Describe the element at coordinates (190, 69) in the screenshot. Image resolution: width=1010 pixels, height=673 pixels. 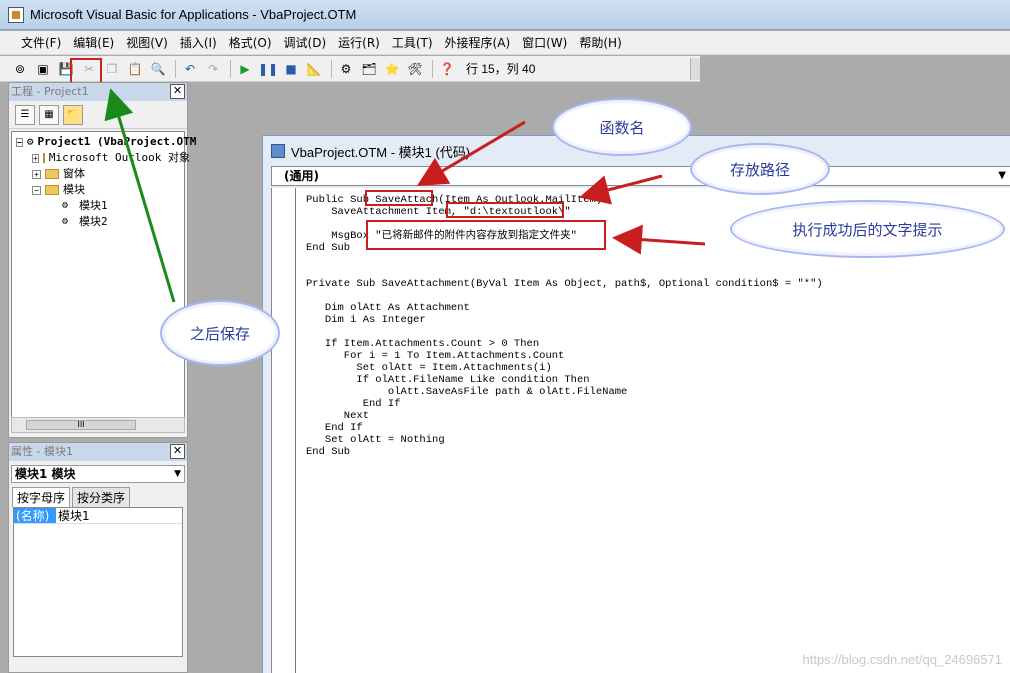
I see `undo-icon: ↶` at that location.